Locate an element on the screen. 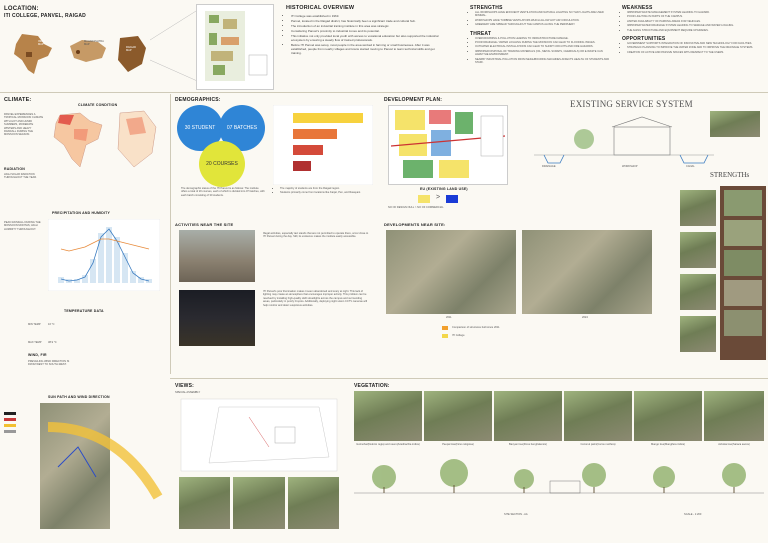  activity-night-photo is located at coordinates (217, 318).